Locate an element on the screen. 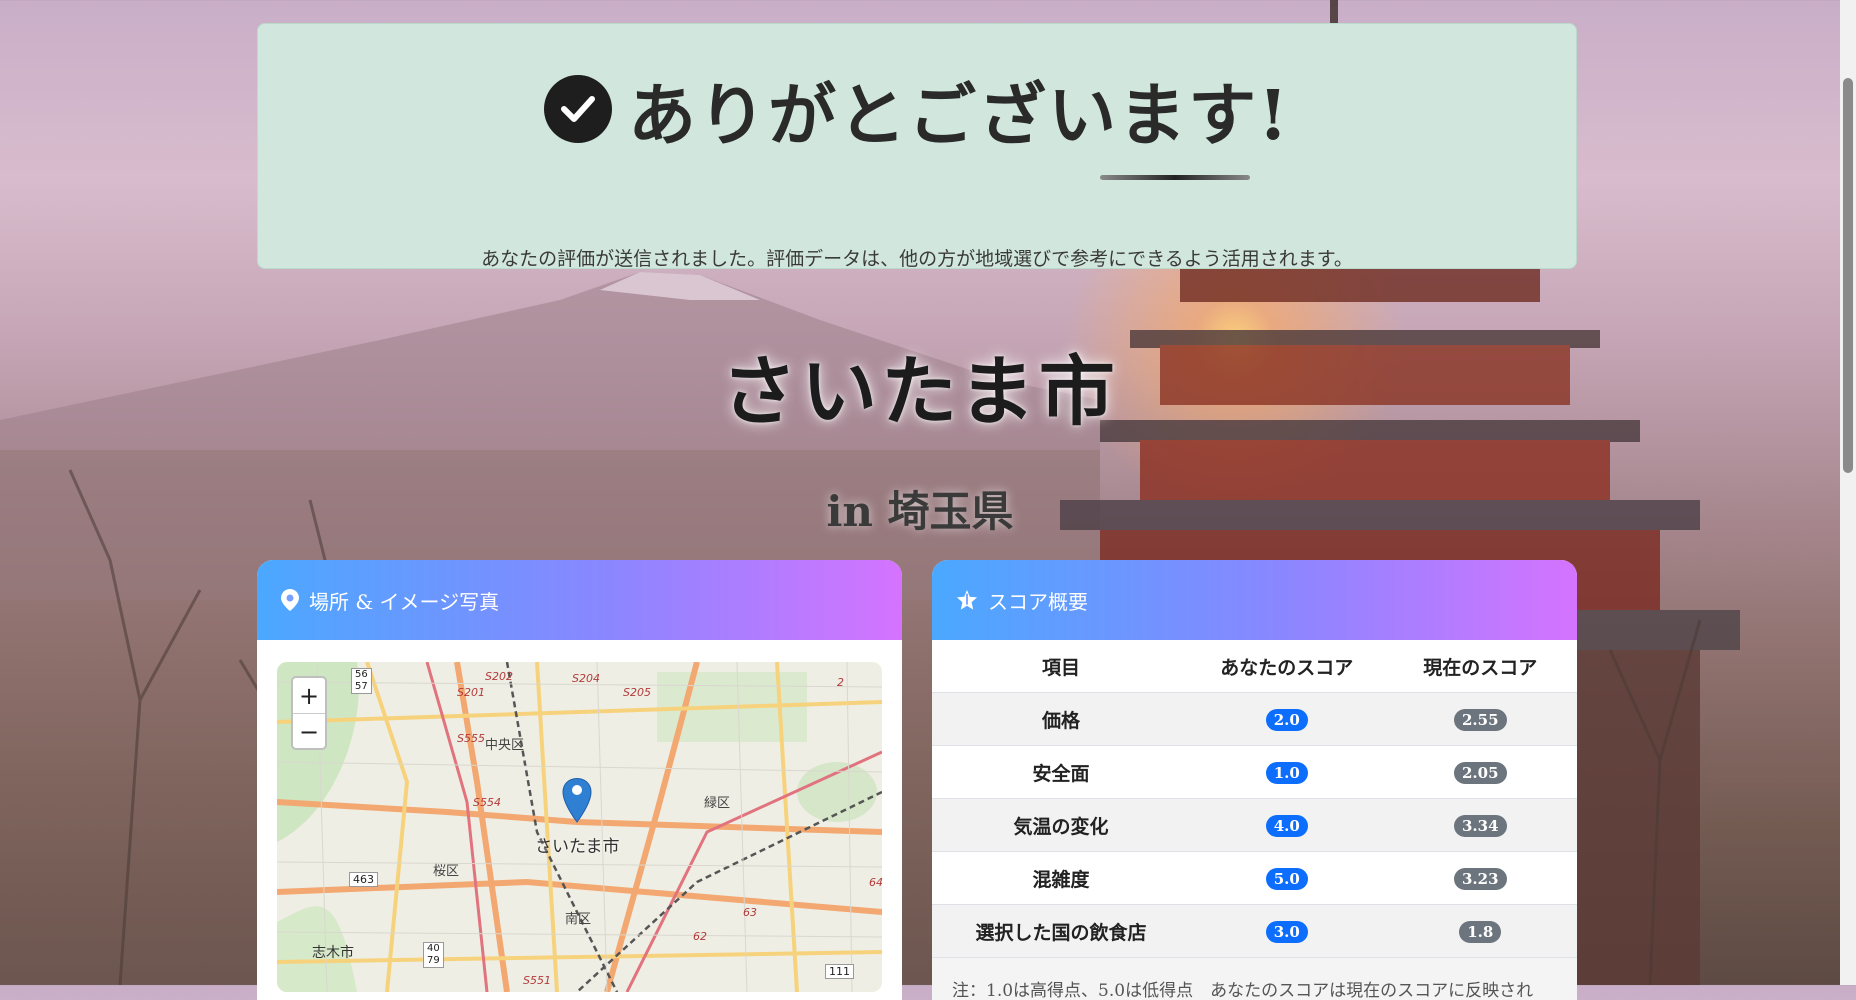  table-row: 混雑度 5.0 3.23 is located at coordinates (1254, 878).